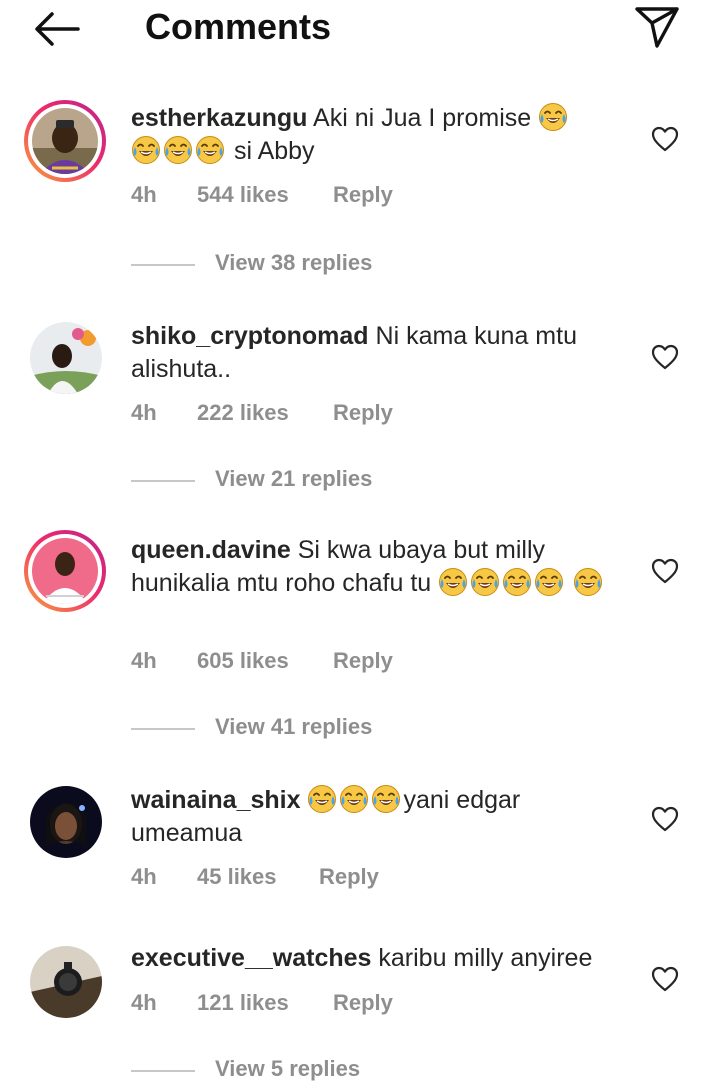 This screenshot has width=720, height=1087. What do you see at coordinates (288, 1068) in the screenshot?
I see `view-replies-label: View 5 replies` at bounding box center [288, 1068].